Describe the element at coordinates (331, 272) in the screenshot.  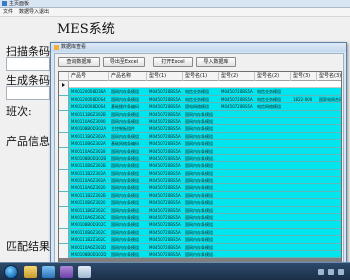
I see `tray-volume-icon` at that location.